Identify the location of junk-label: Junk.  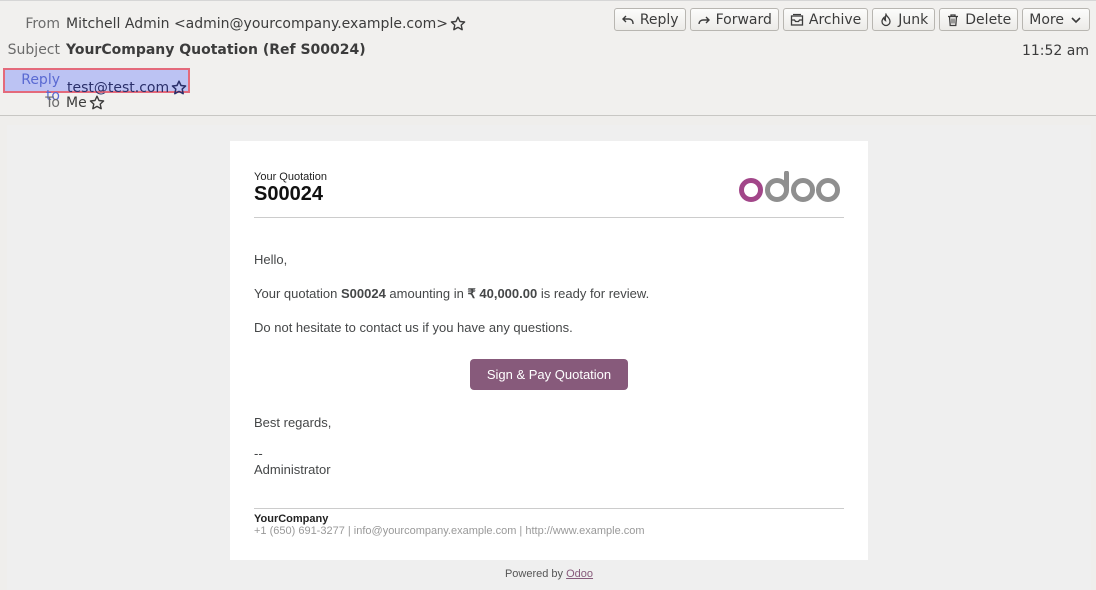
(913, 19).